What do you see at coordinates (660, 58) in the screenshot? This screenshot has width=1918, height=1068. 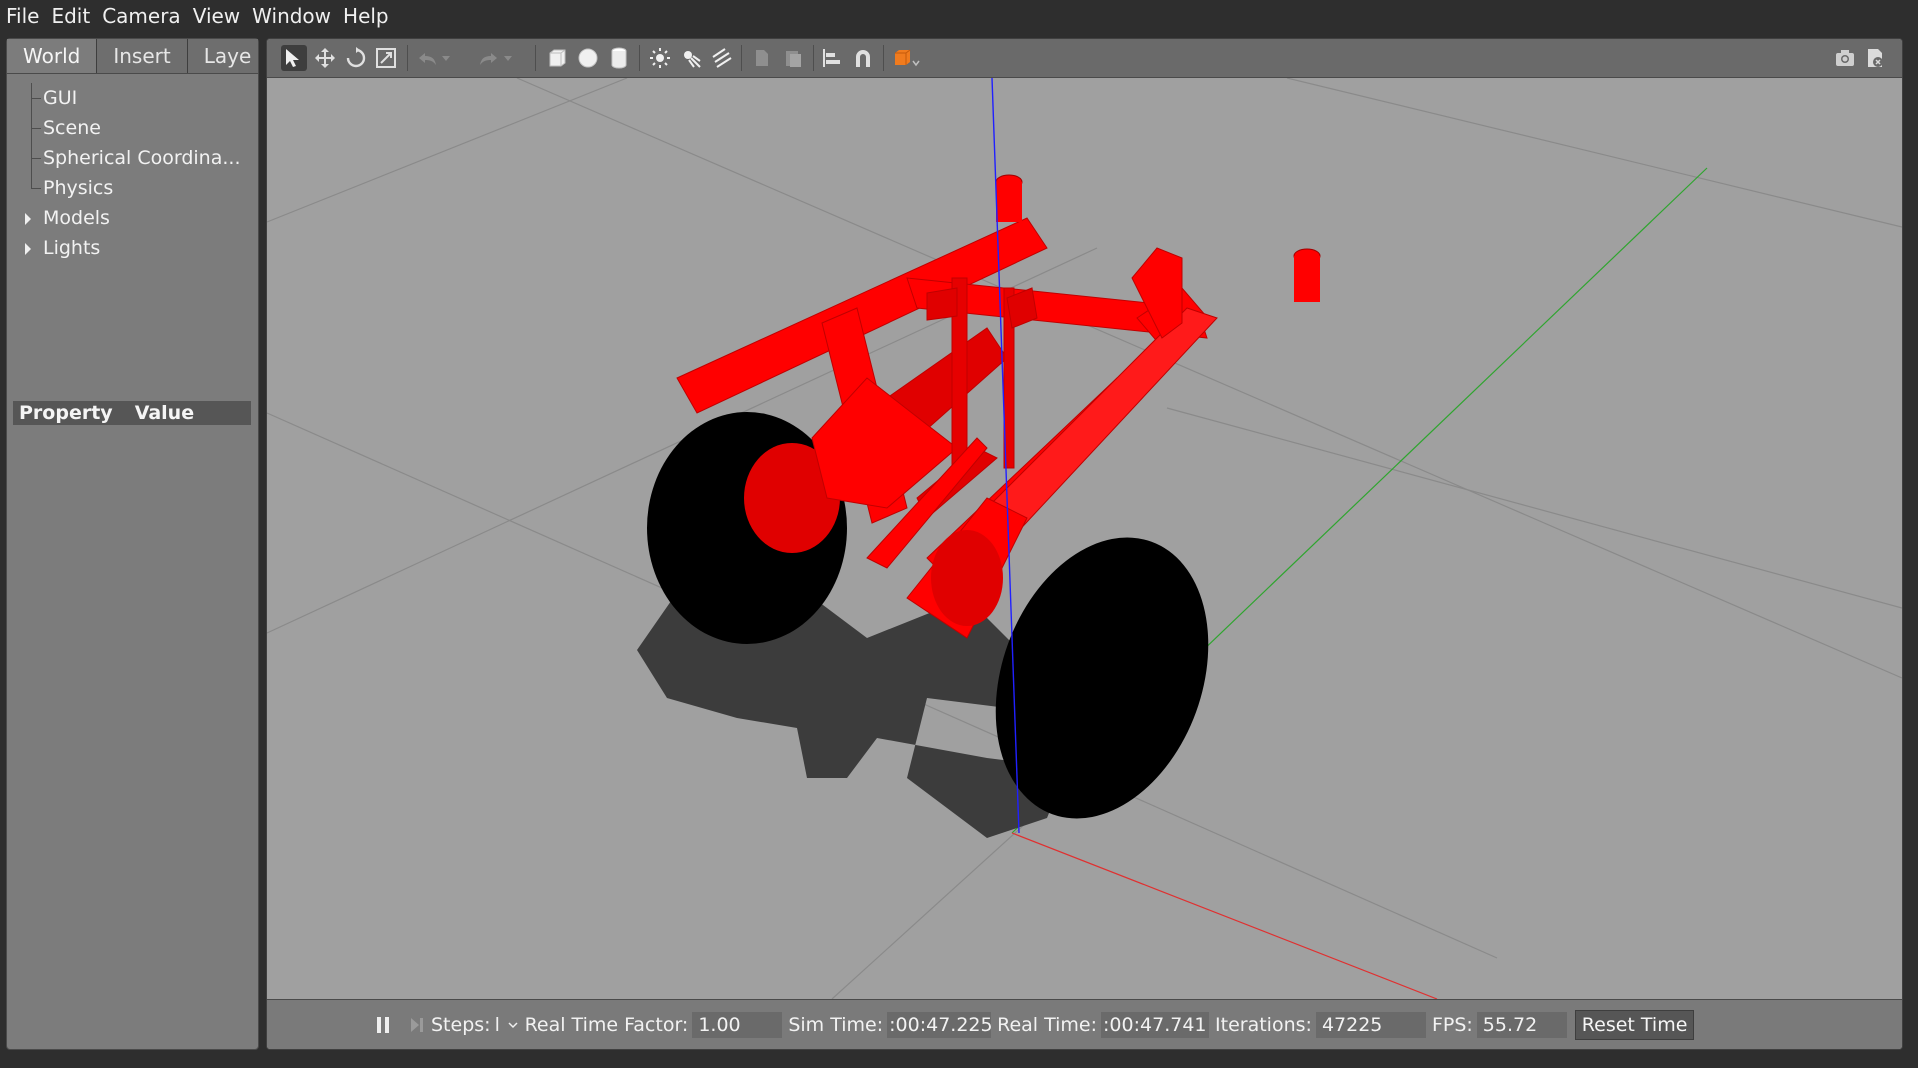 I see `point-light-icon` at bounding box center [660, 58].